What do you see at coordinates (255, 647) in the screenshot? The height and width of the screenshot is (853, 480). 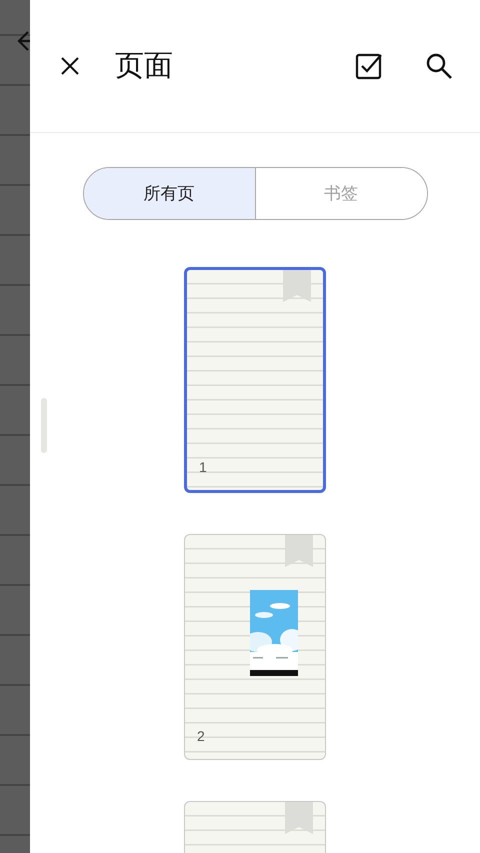 I see `page-thumbnail: 2` at bounding box center [255, 647].